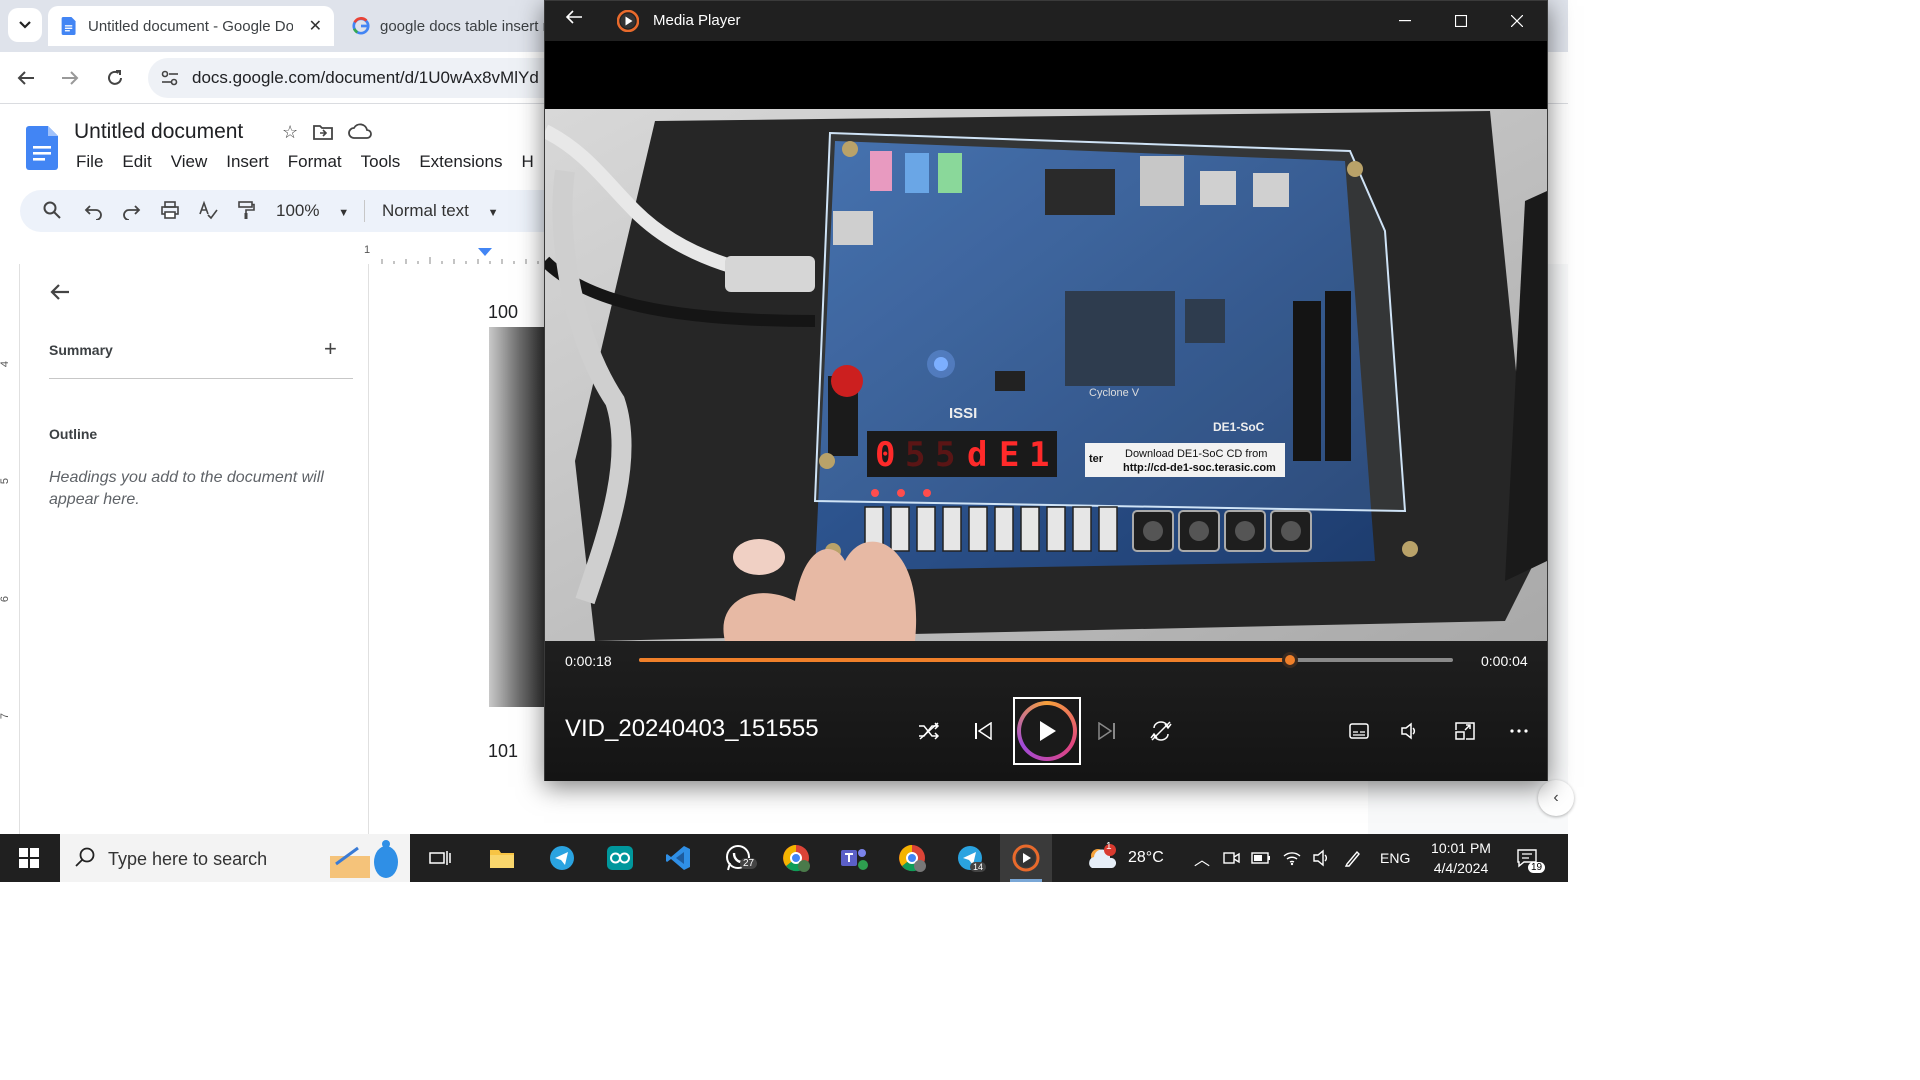 The width and height of the screenshot is (1920, 1080). I want to click on vertical-ruler: 4 5 6 7, so click(10, 549).